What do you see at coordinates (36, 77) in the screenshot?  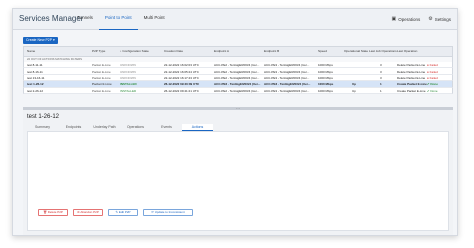 I see `cell-name: test 13-16-11` at bounding box center [36, 77].